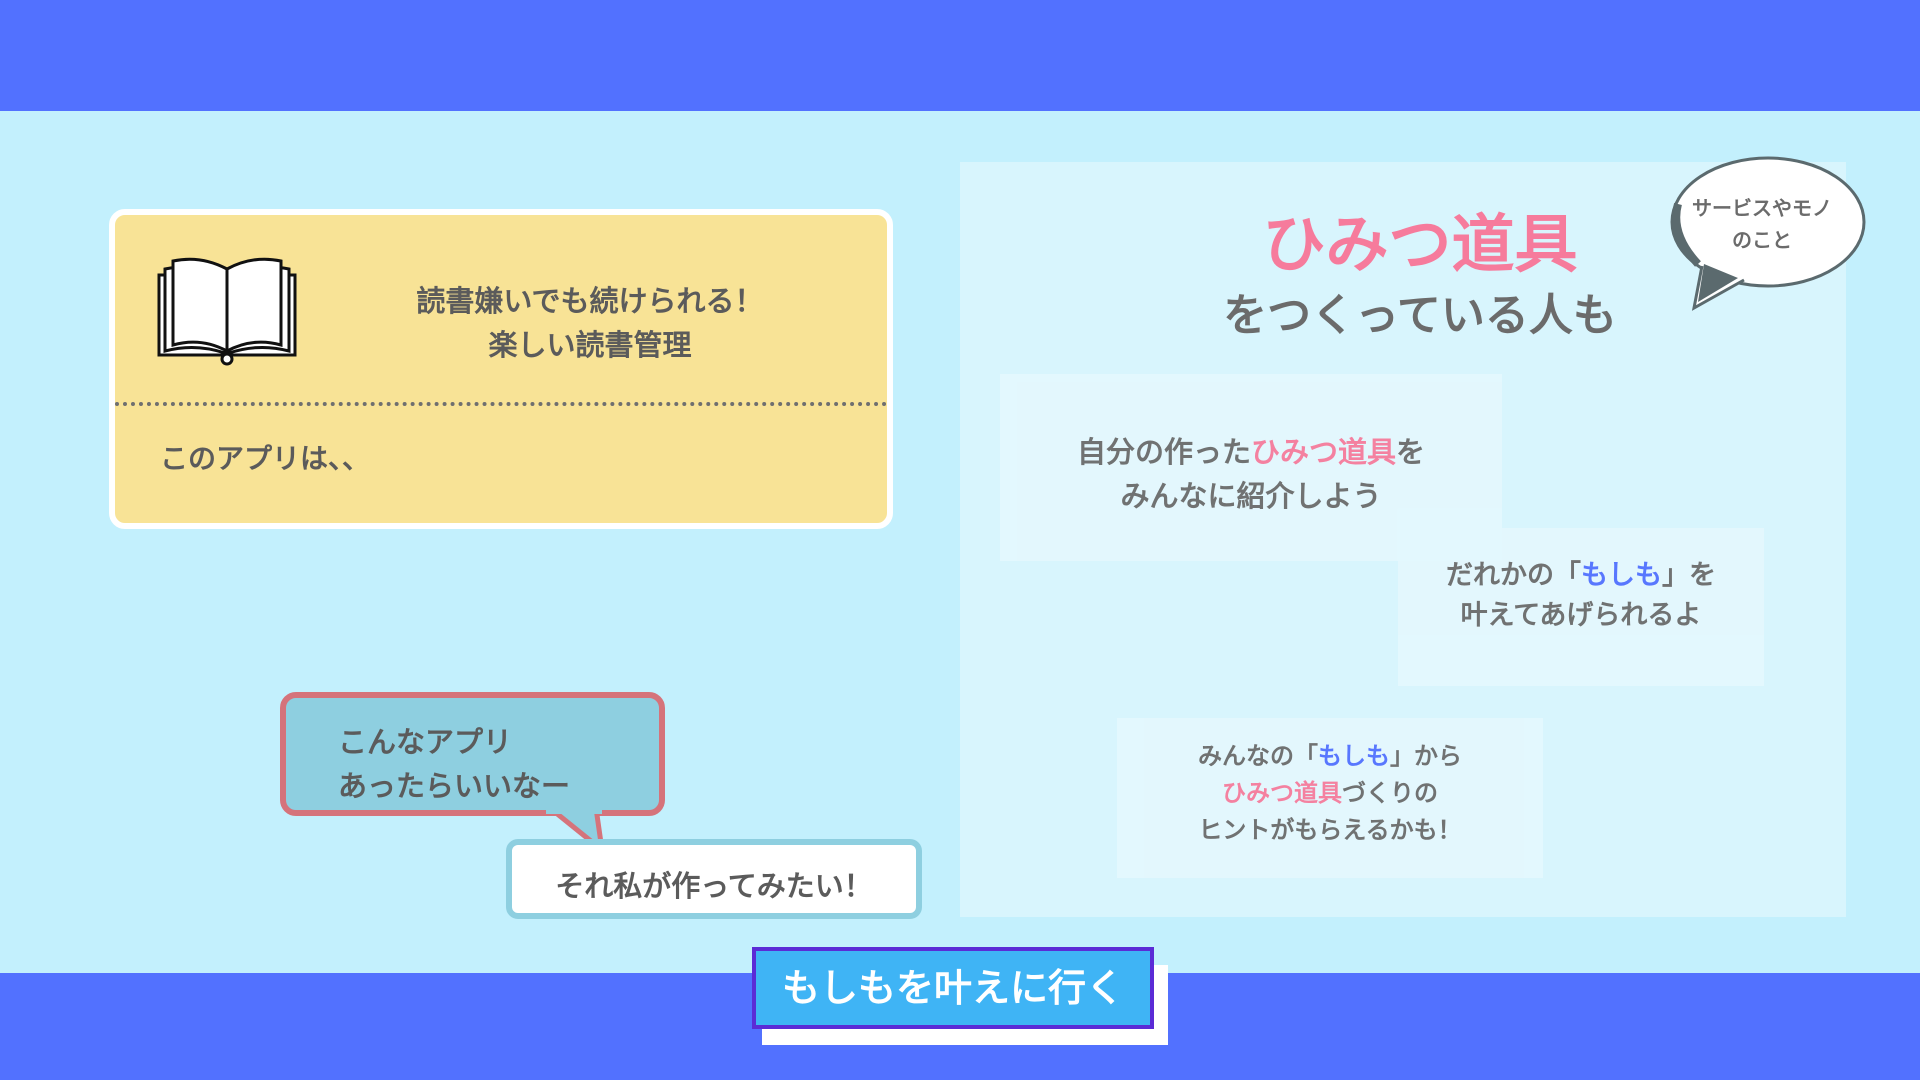 The width and height of the screenshot is (1920, 1080). I want to click on feature-tile-grant: だれかの「もしも」を 叶えてあげられるよ, so click(1581, 607).